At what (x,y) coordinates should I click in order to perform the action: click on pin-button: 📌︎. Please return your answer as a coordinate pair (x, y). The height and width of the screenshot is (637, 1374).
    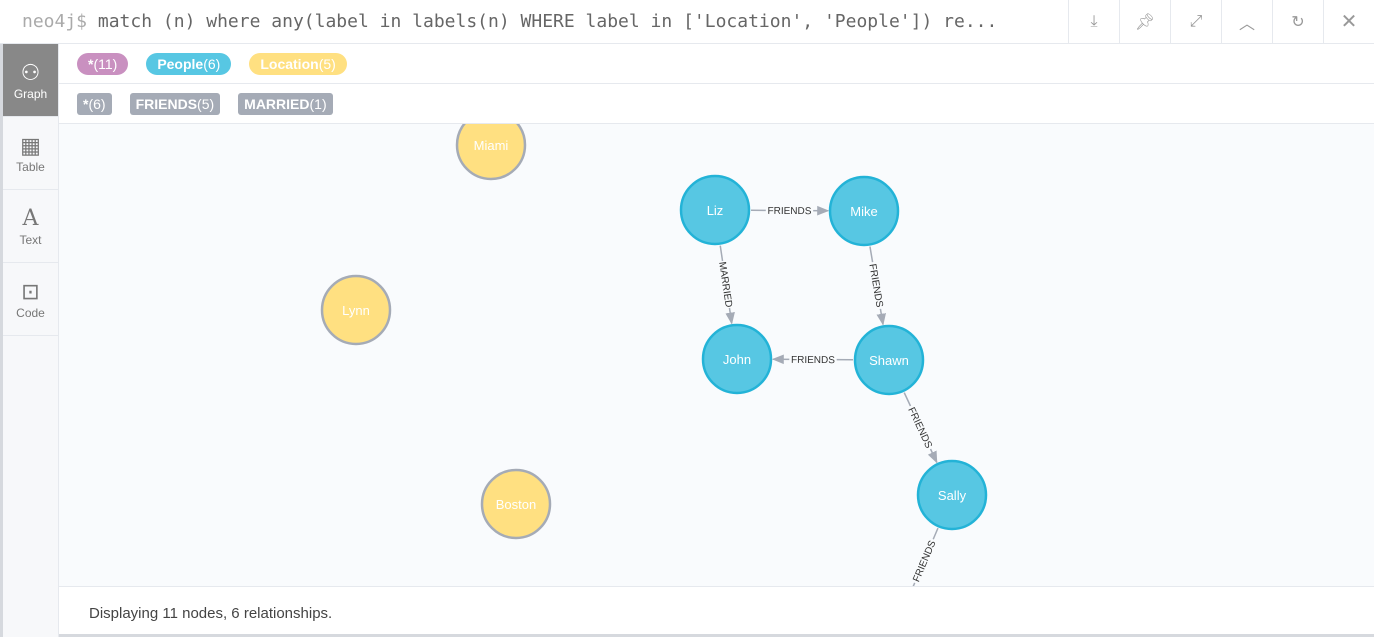
    Looking at the image, I should click on (1144, 22).